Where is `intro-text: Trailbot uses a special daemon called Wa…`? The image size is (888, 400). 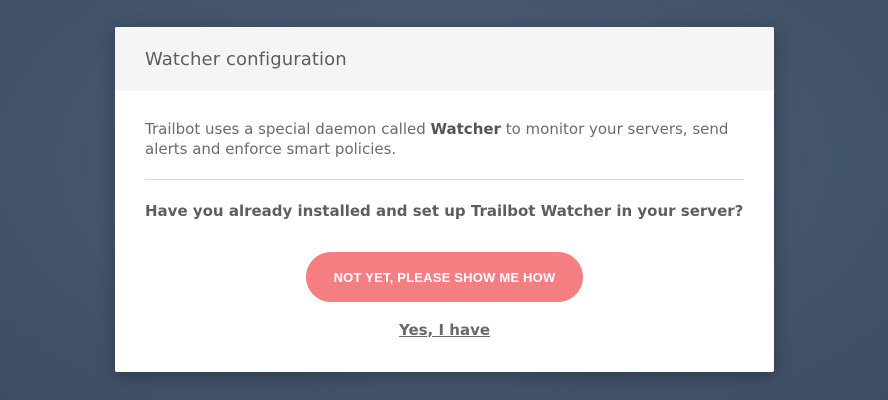
intro-text: Trailbot uses a special daemon called Wa… is located at coordinates (444, 139).